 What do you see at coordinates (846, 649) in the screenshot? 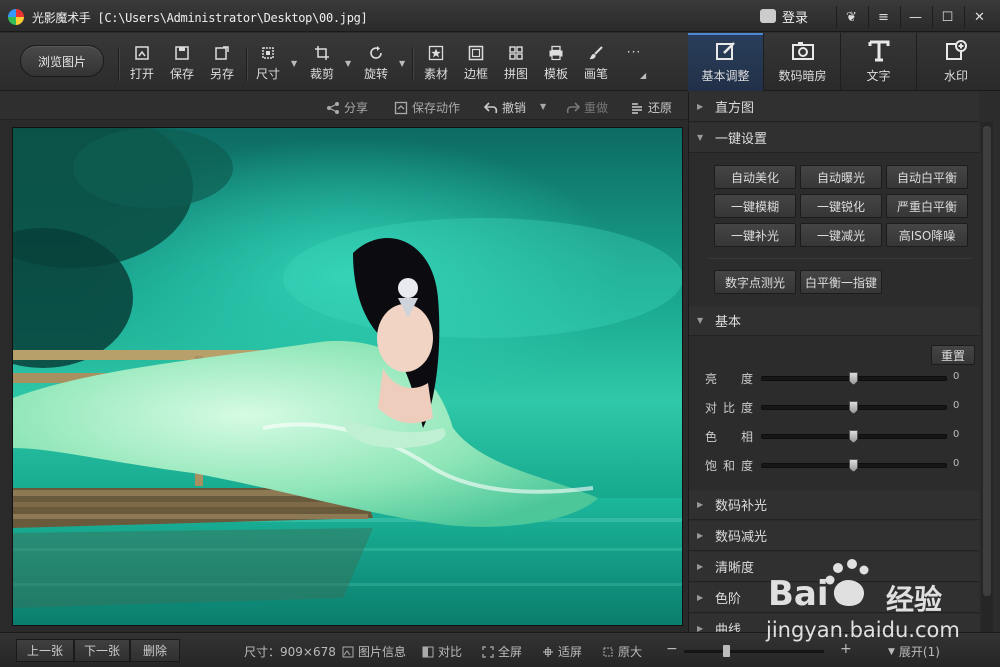
I see `zoom-in-button: +` at bounding box center [846, 649].